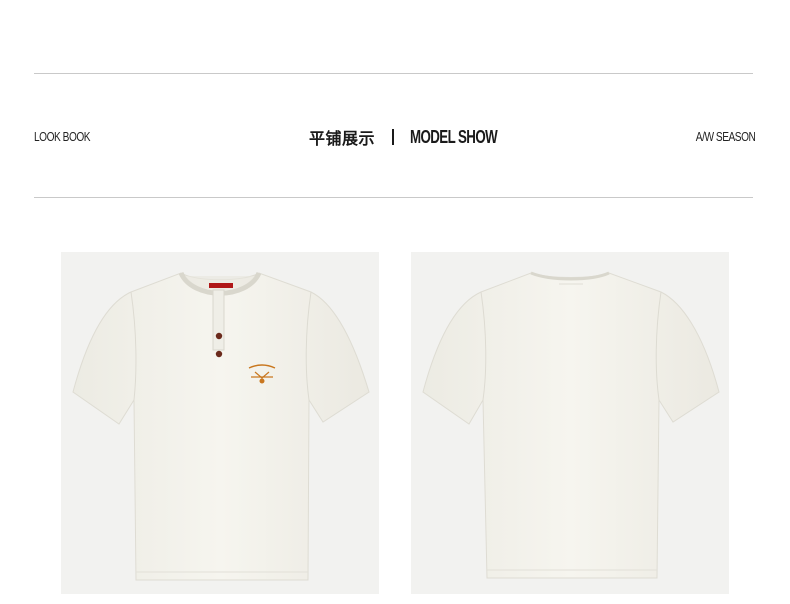 This screenshot has width=790, height=604. Describe the element at coordinates (393, 197) in the screenshot. I see `bottom-divider` at that location.